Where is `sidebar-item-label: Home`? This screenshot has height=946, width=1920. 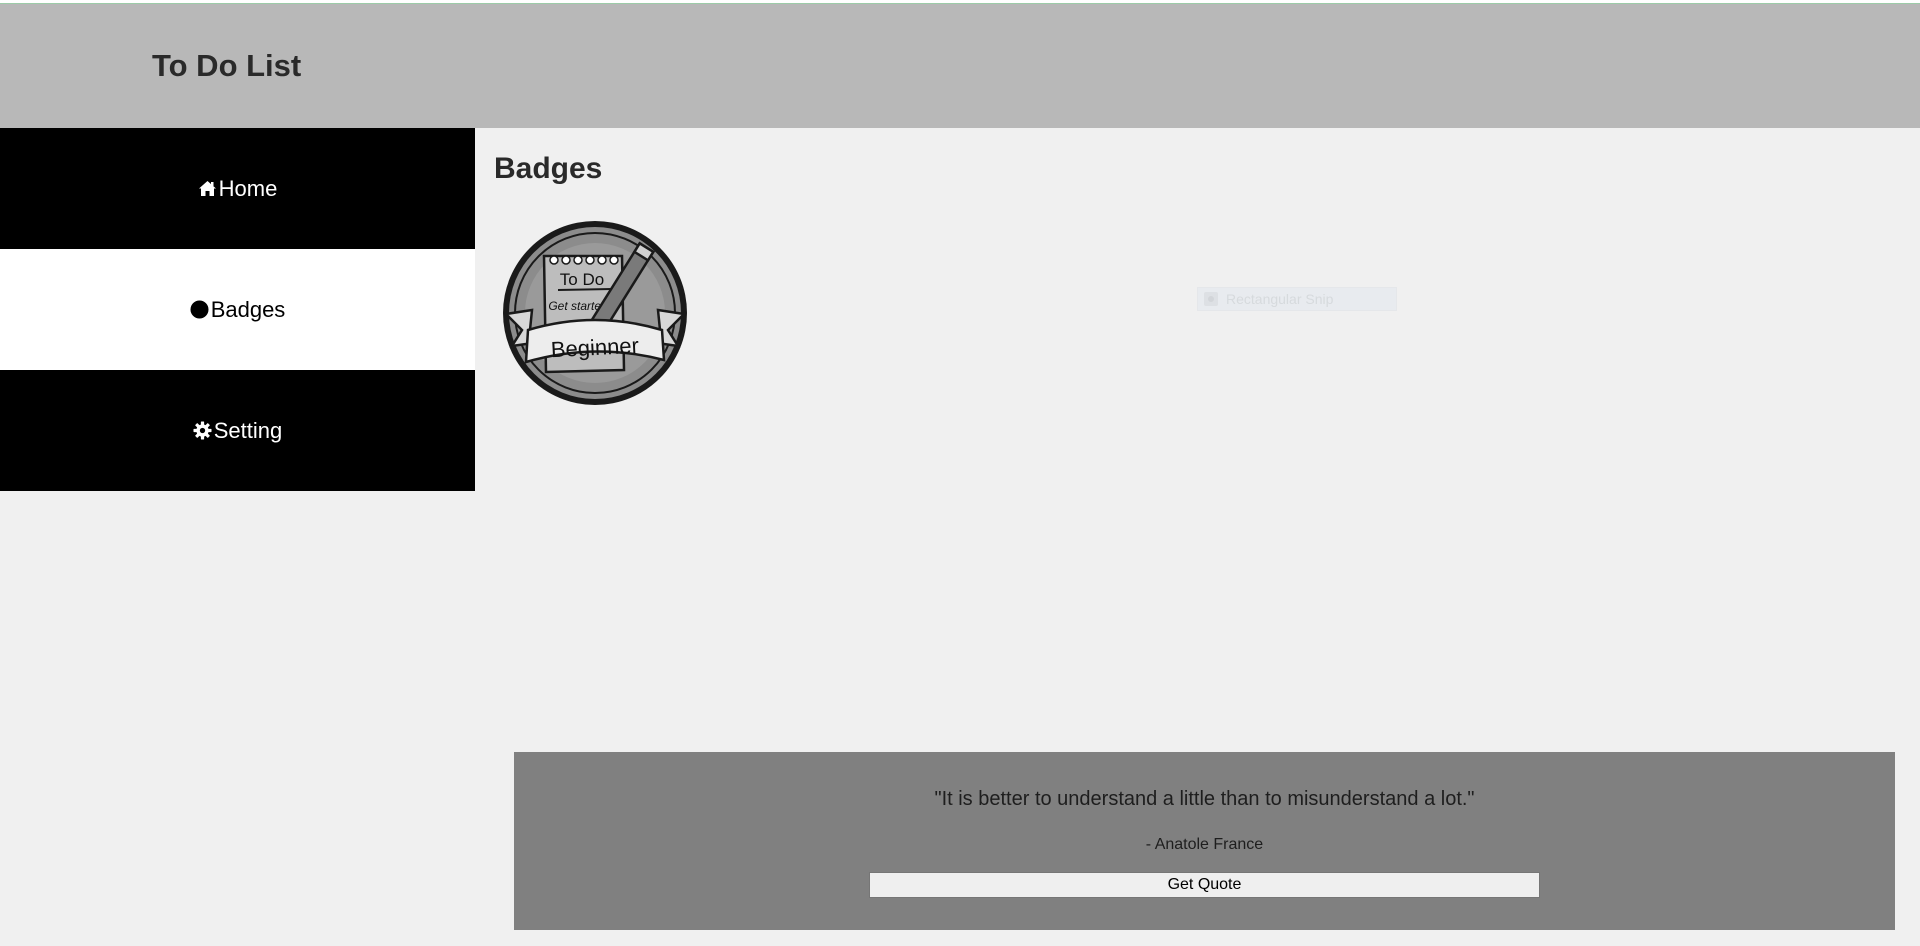
sidebar-item-label: Home is located at coordinates (248, 188).